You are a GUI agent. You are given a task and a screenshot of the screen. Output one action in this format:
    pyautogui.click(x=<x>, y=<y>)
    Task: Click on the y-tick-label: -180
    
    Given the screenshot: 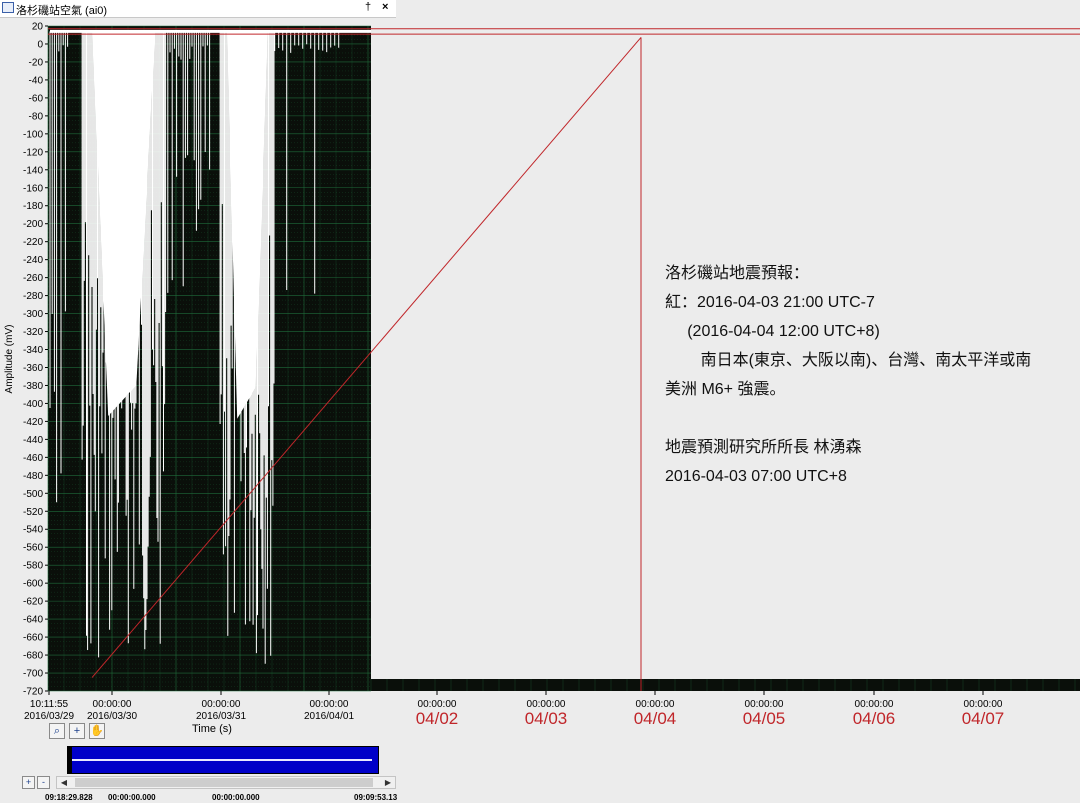 What is the action you would take?
    pyautogui.click(x=33, y=206)
    